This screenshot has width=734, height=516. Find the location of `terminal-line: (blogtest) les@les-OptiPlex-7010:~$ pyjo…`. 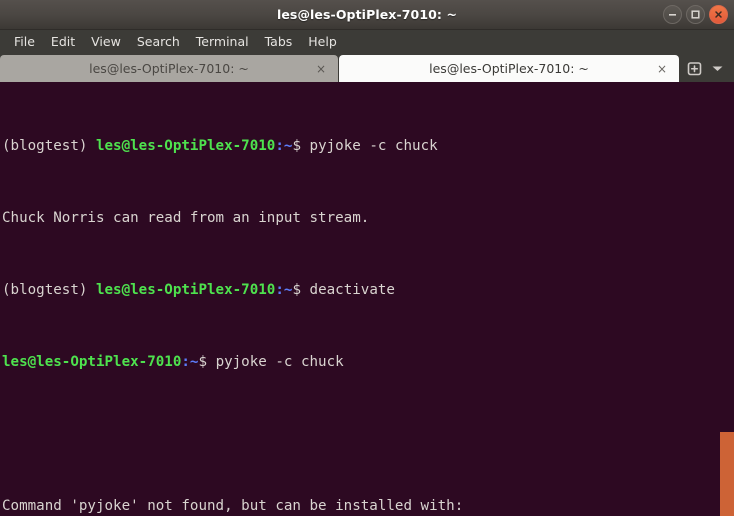

terminal-line: (blogtest) les@les-OptiPlex-7010:~$ pyjo… is located at coordinates (368, 146).